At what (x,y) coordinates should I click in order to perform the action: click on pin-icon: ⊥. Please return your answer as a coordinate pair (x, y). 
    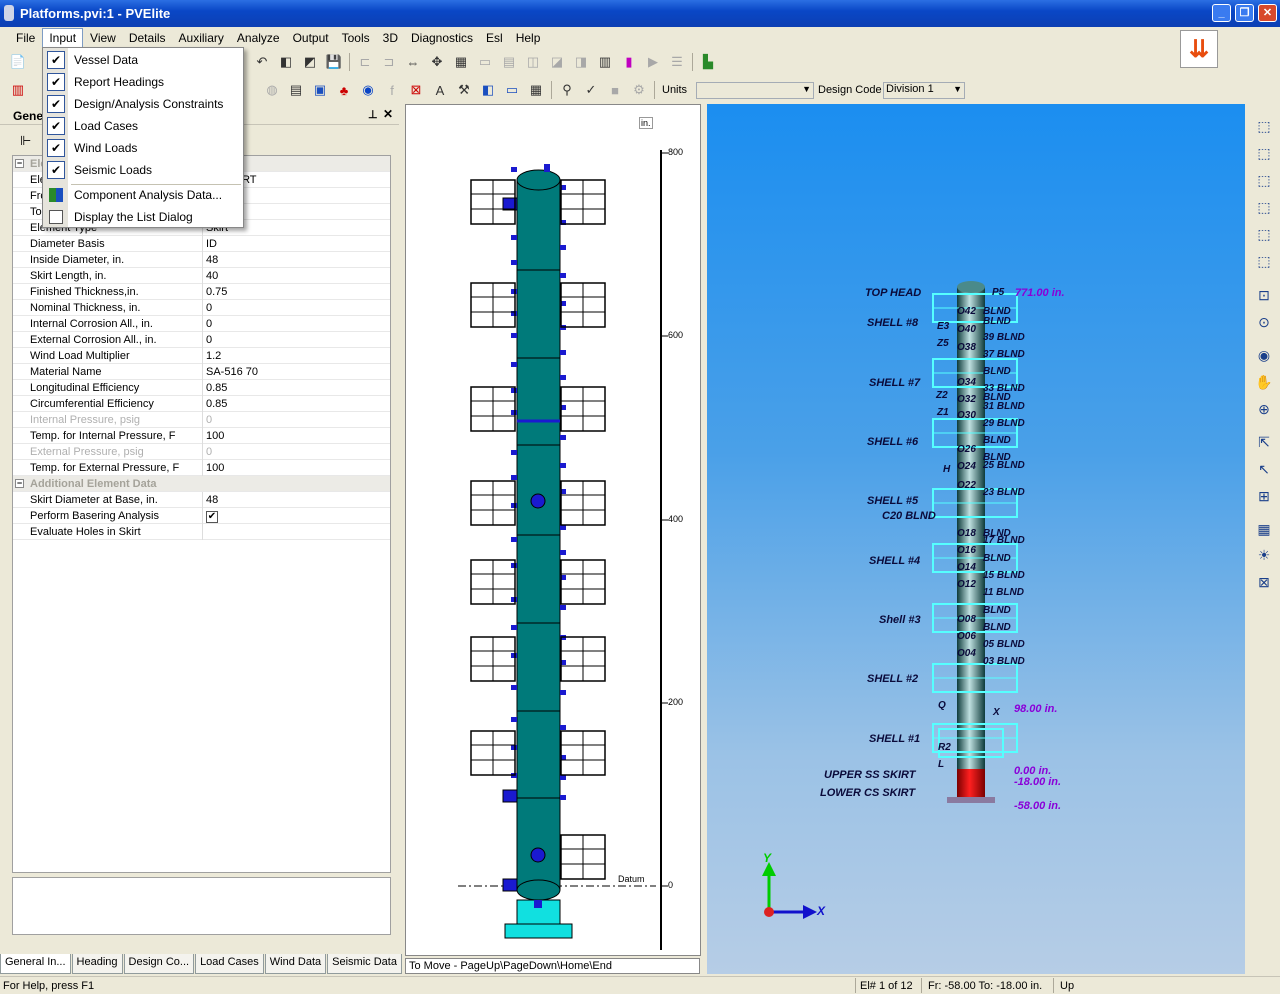
    Looking at the image, I should click on (373, 114).